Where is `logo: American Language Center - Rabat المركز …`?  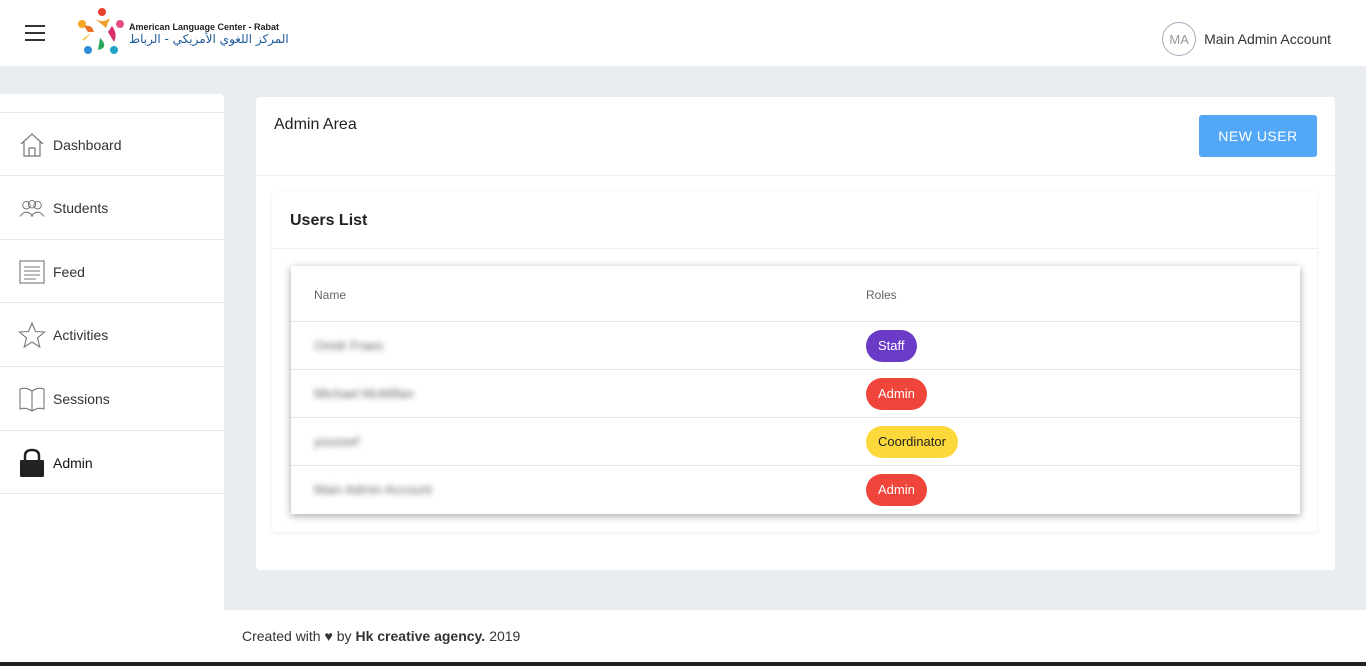
logo: American Language Center - Rabat المركز … is located at coordinates (181, 30).